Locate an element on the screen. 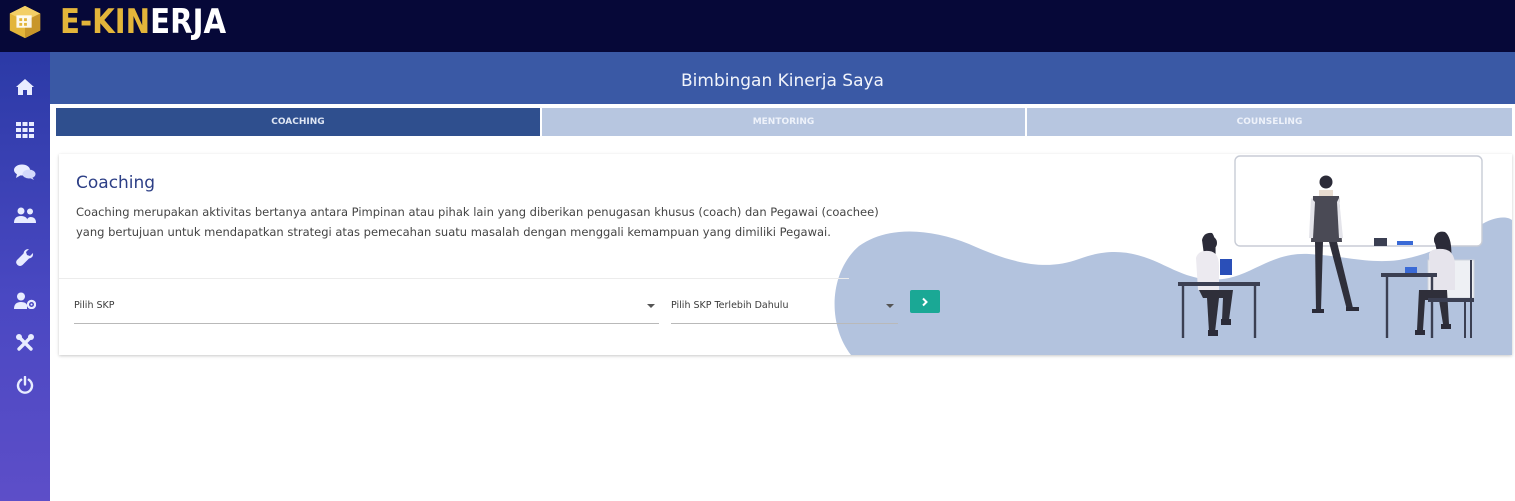  tab-mentoring: MENTORING is located at coordinates (783, 122).